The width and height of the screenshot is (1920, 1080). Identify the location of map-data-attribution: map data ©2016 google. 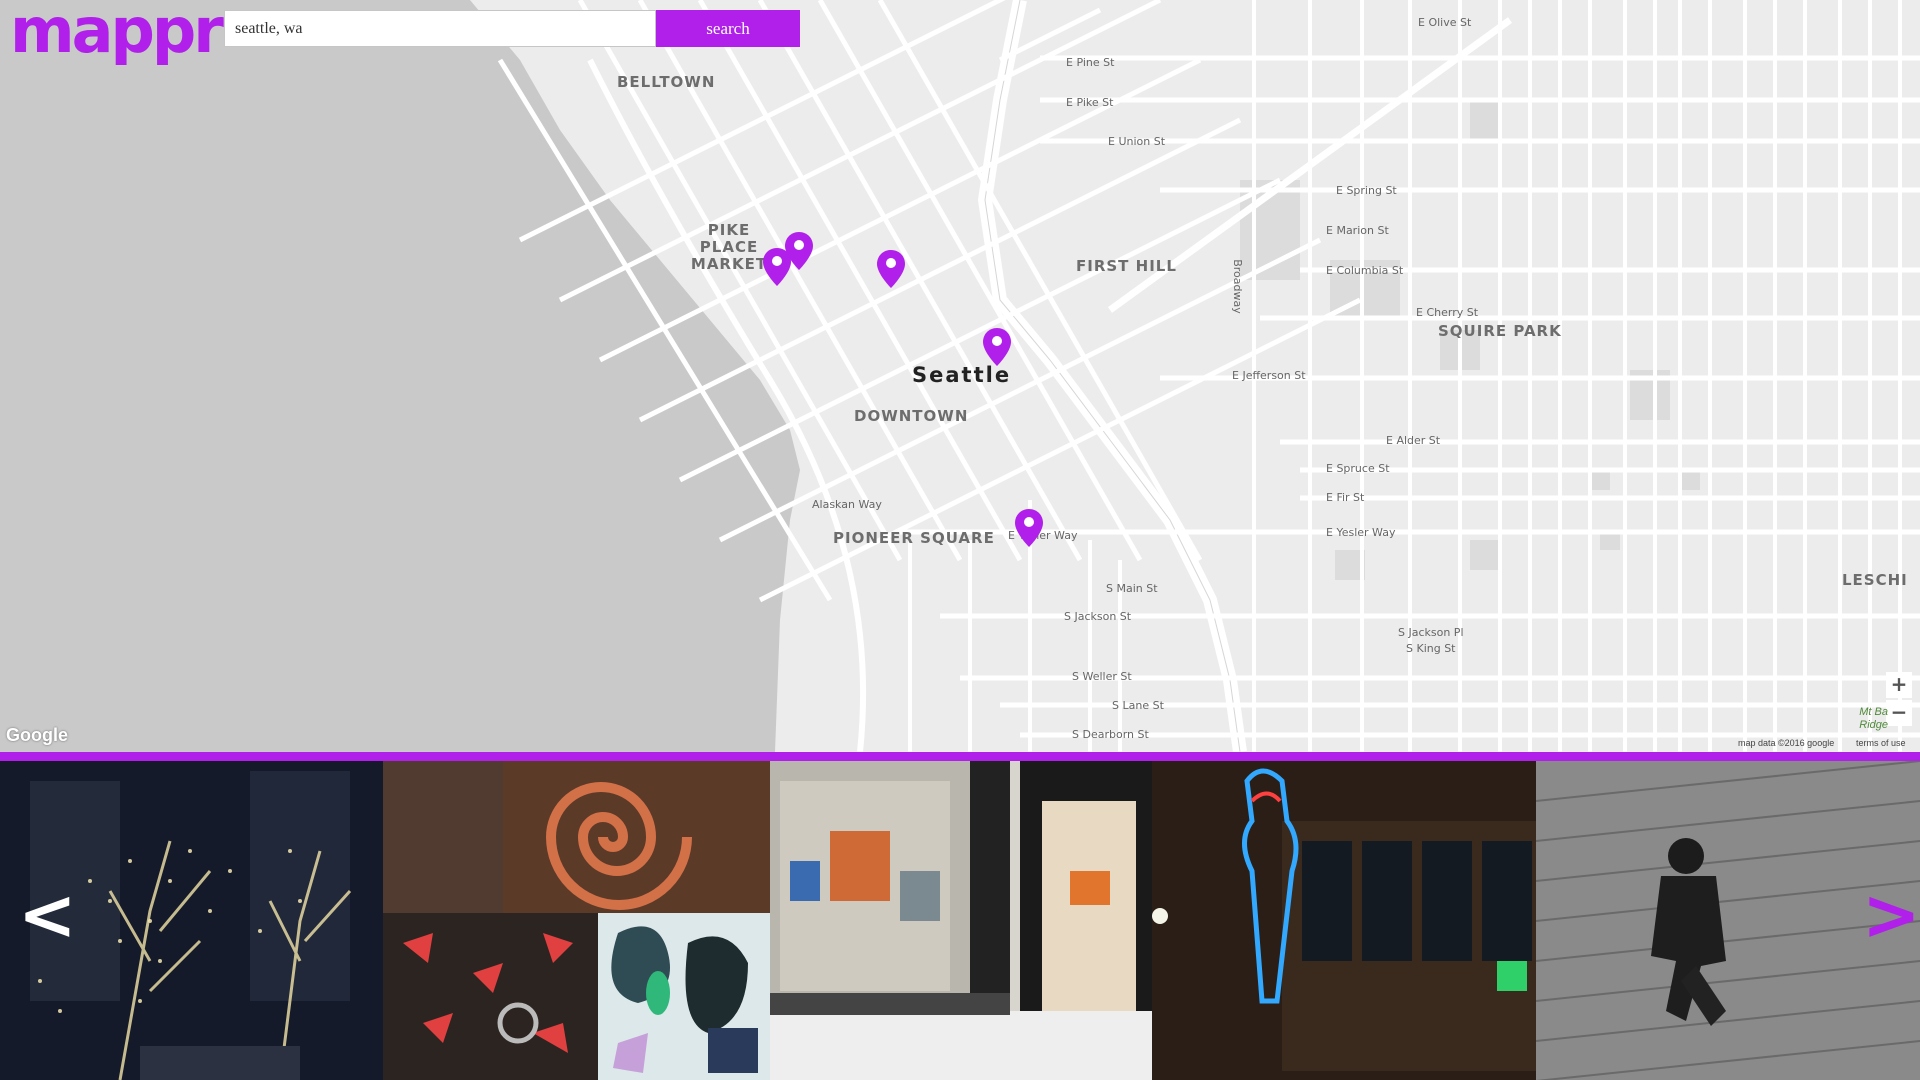
(1786, 743).